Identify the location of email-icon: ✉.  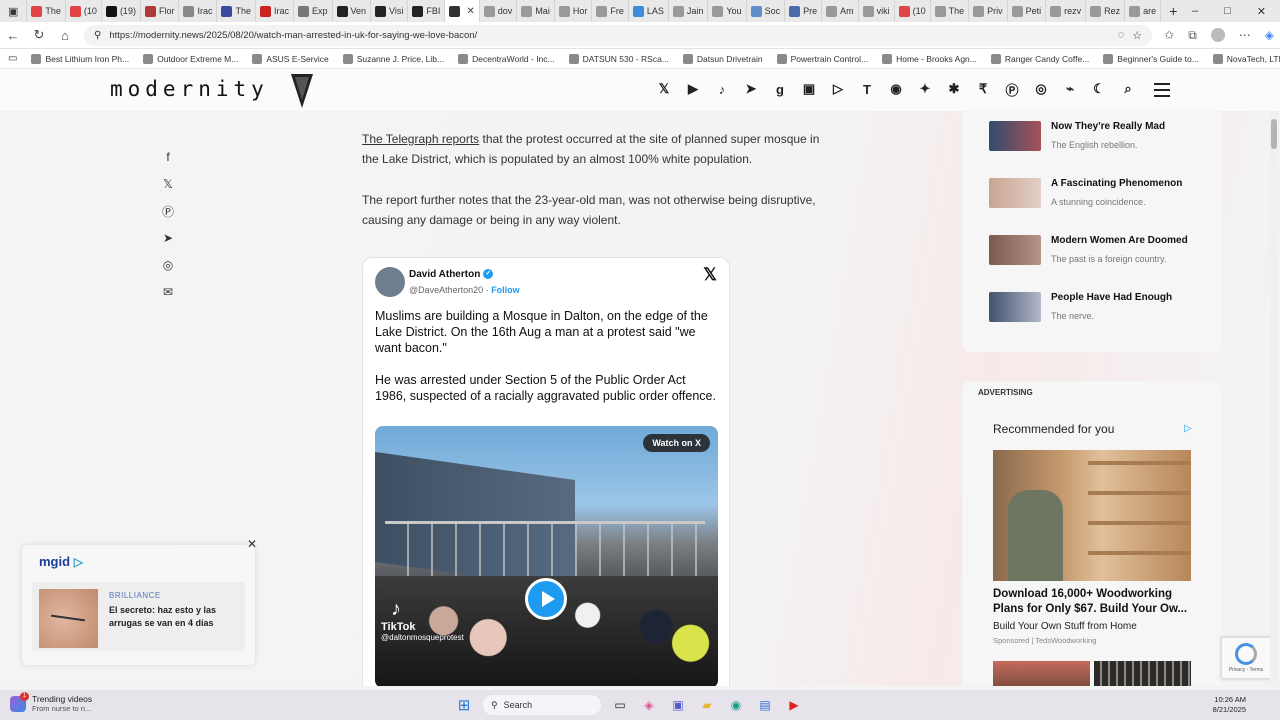
(168, 292).